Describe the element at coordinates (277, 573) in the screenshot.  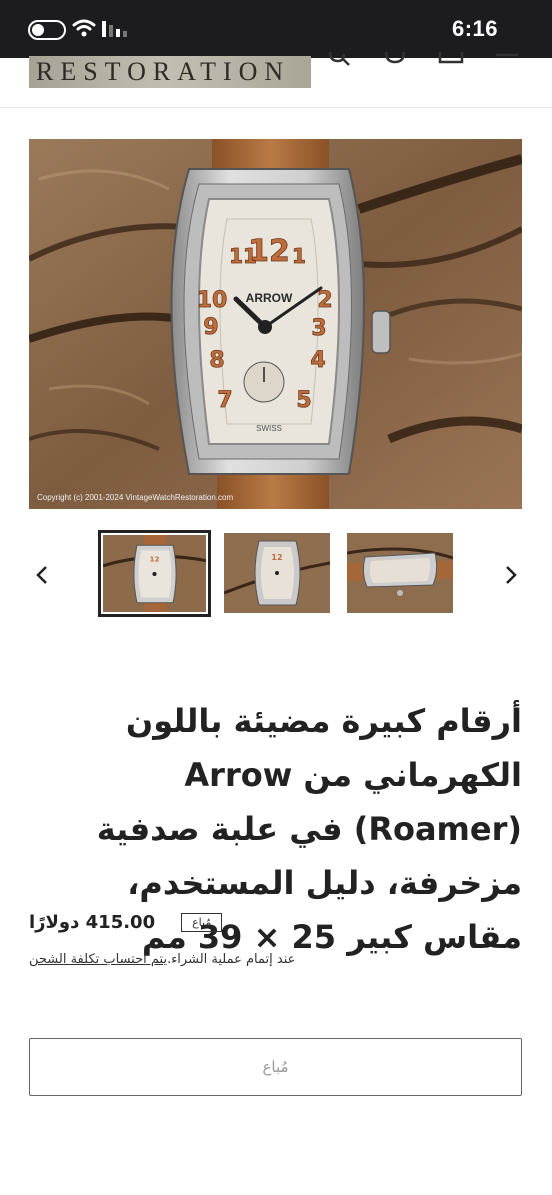
I see `thumbnail-2: 12` at that location.